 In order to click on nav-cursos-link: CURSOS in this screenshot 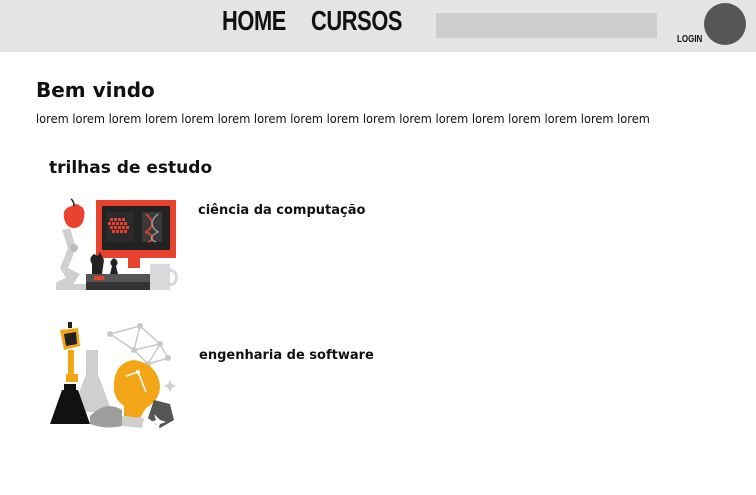, I will do `click(356, 21)`.